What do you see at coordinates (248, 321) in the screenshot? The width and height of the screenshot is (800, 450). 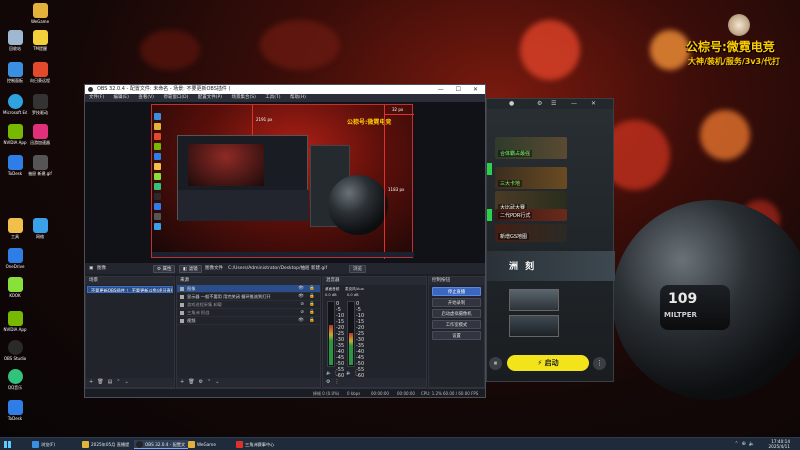 I see `source-item: 视频 👁 🔒` at bounding box center [248, 321].